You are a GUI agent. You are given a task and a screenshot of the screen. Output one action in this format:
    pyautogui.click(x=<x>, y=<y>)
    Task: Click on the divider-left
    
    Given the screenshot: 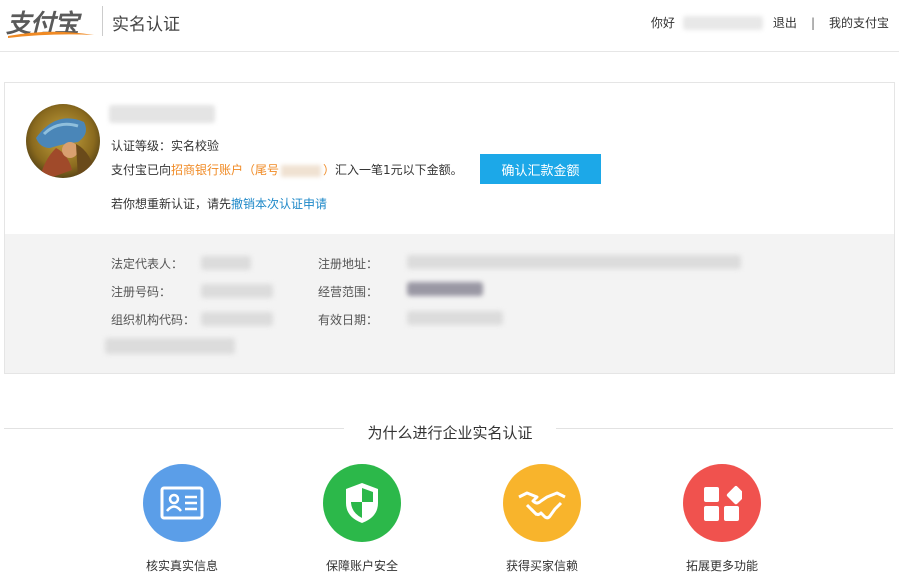 What is the action you would take?
    pyautogui.click(x=174, y=428)
    